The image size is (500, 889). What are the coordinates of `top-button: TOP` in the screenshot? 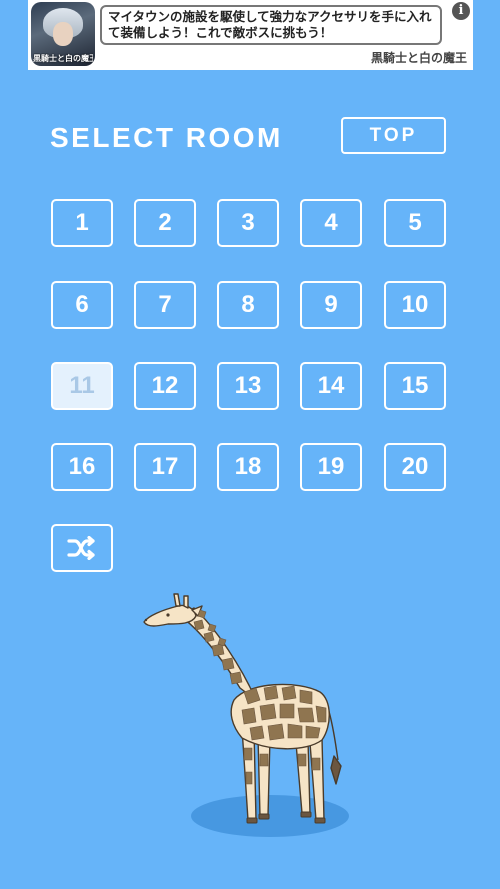 It's located at (393, 135).